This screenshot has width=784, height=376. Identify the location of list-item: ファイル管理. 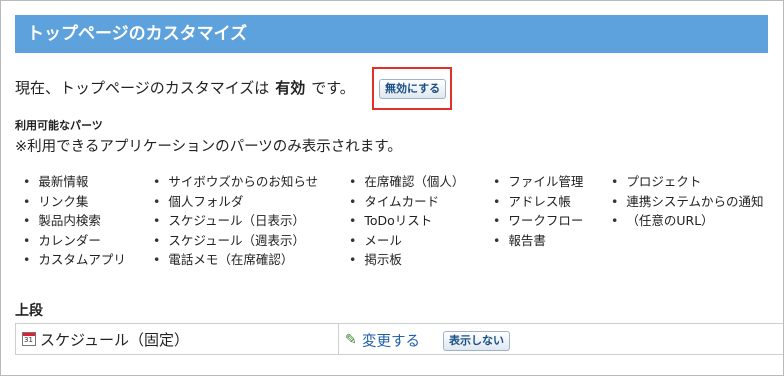
(538, 182).